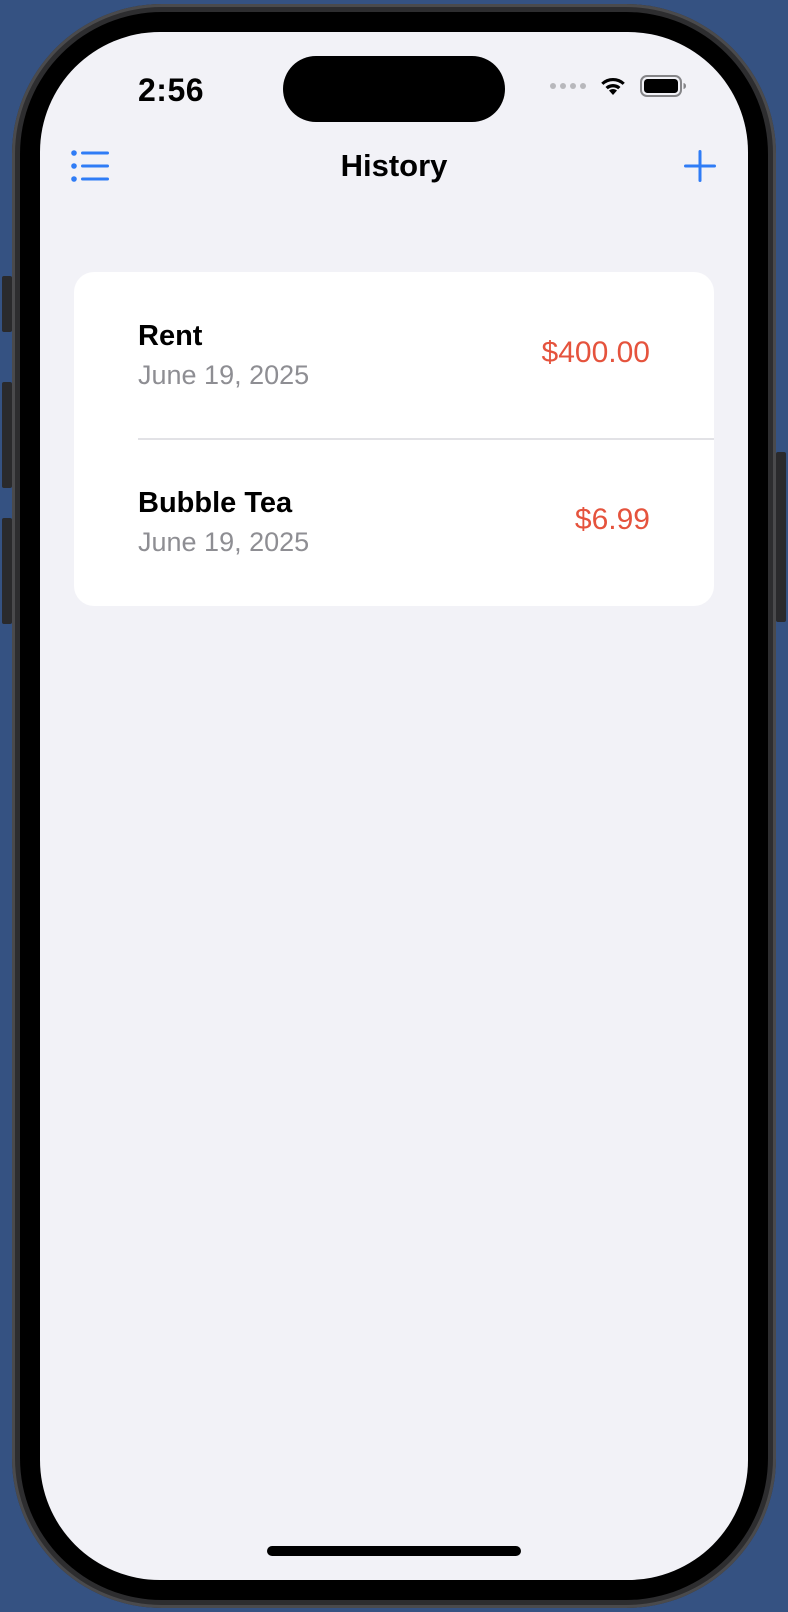  Describe the element at coordinates (613, 86) in the screenshot. I see `wifi-icon` at that location.